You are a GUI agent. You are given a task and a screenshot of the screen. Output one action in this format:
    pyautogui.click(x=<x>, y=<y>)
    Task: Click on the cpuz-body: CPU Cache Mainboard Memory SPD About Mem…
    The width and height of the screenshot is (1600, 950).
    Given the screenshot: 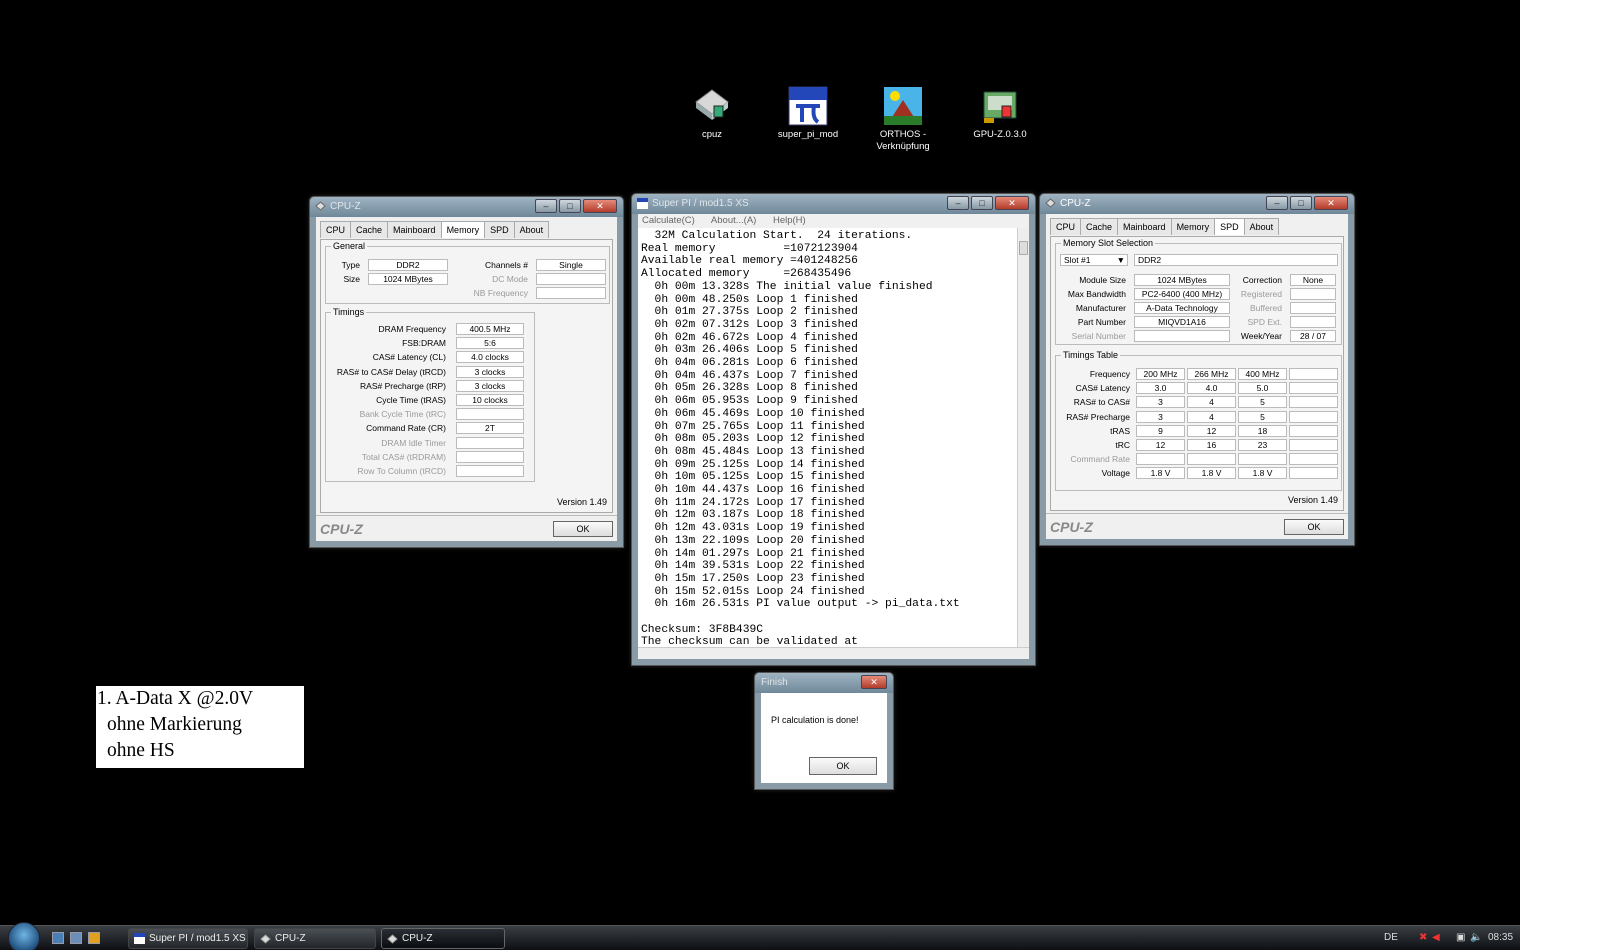 What is the action you would take?
    pyautogui.click(x=1197, y=376)
    